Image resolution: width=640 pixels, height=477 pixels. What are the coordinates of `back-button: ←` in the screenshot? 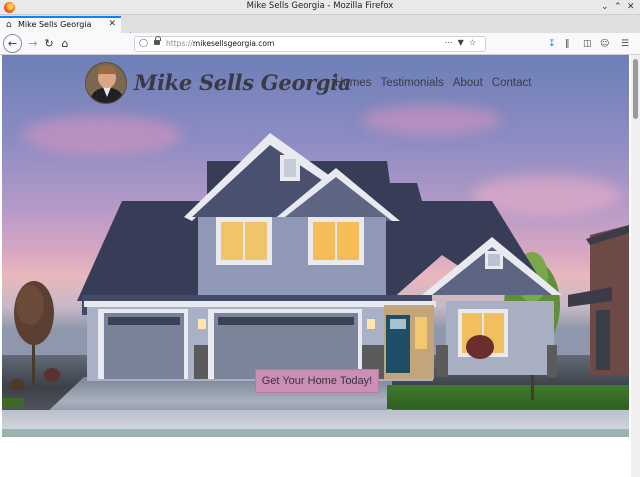 It's located at (12, 43).